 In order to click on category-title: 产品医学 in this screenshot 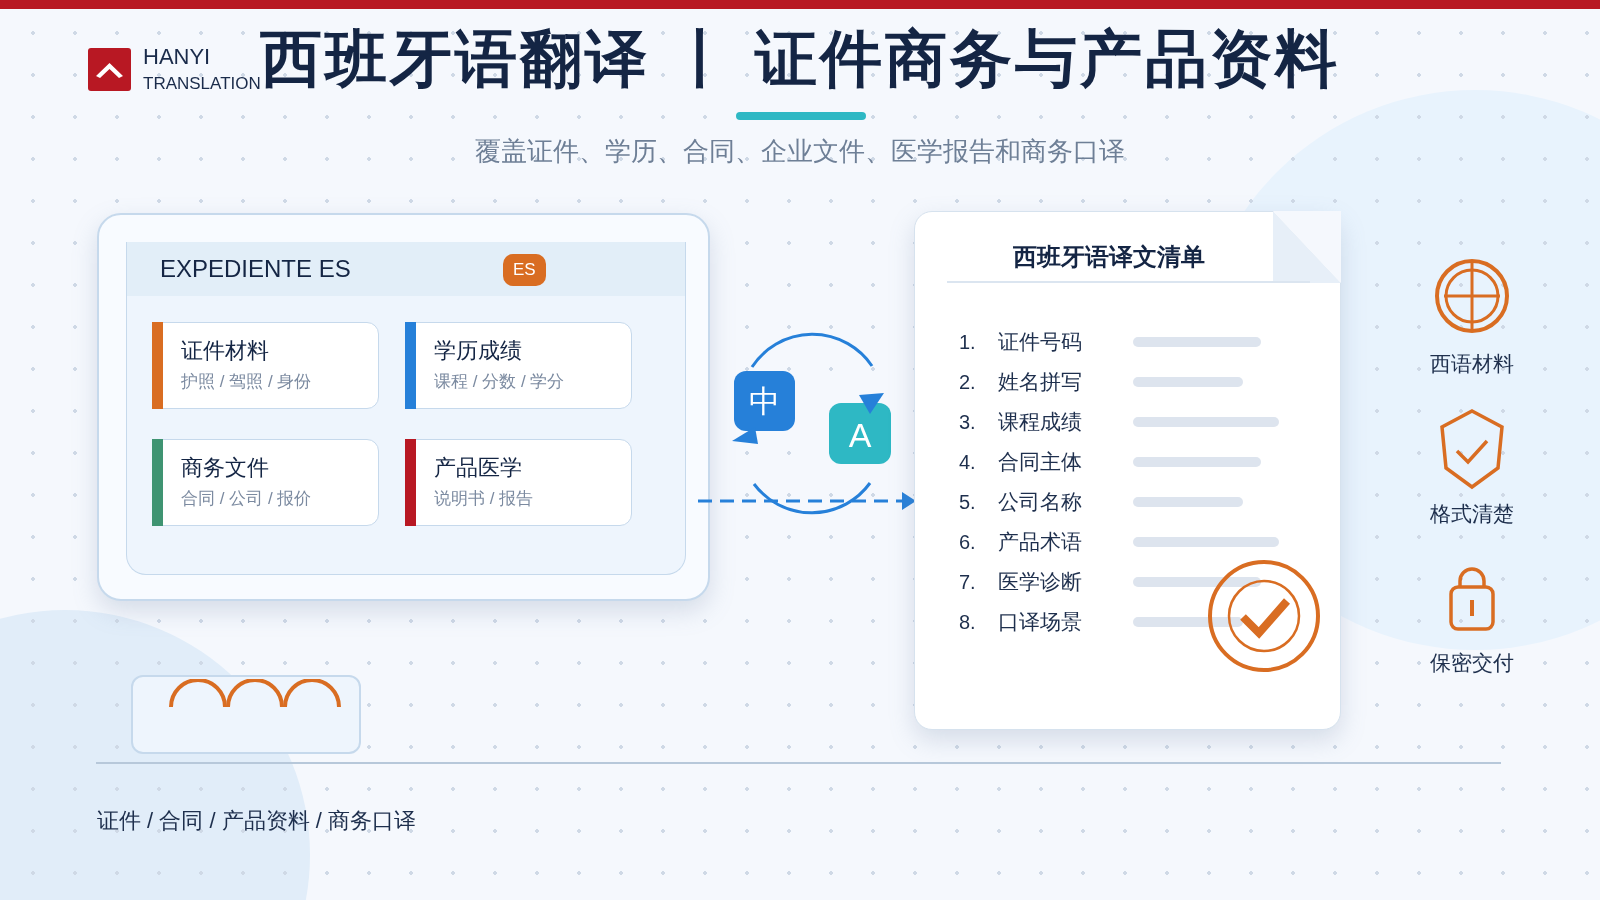, I will do `click(478, 468)`.